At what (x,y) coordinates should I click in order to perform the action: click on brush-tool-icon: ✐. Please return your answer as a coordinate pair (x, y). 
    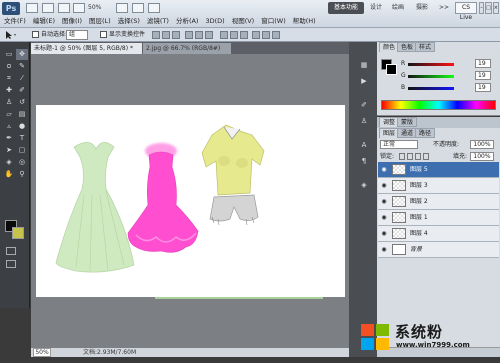
    Looking at the image, I should click on (22, 90).